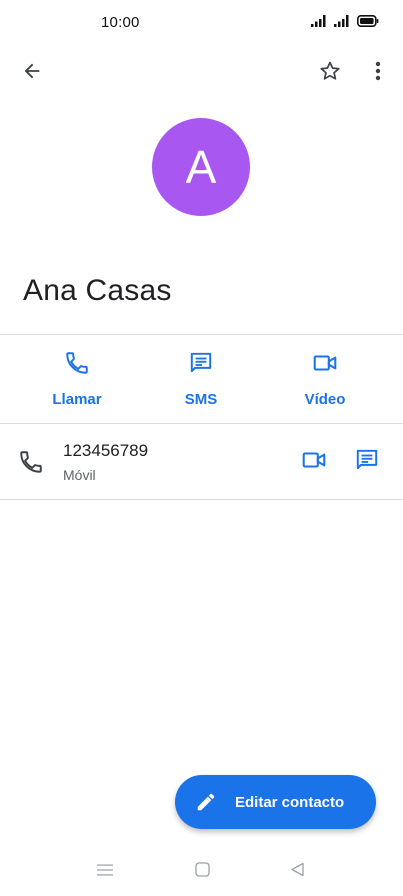 Image resolution: width=403 pixels, height=896 pixels. What do you see at coordinates (79, 475) in the screenshot?
I see `phone-type: Móvil` at bounding box center [79, 475].